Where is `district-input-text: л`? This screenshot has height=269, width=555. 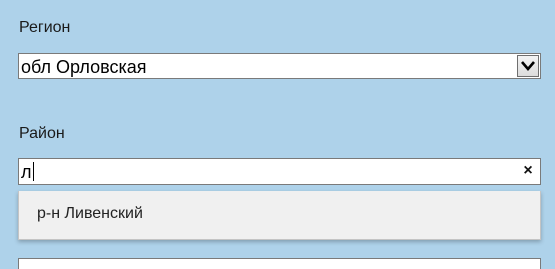 district-input-text: л is located at coordinates (27, 172).